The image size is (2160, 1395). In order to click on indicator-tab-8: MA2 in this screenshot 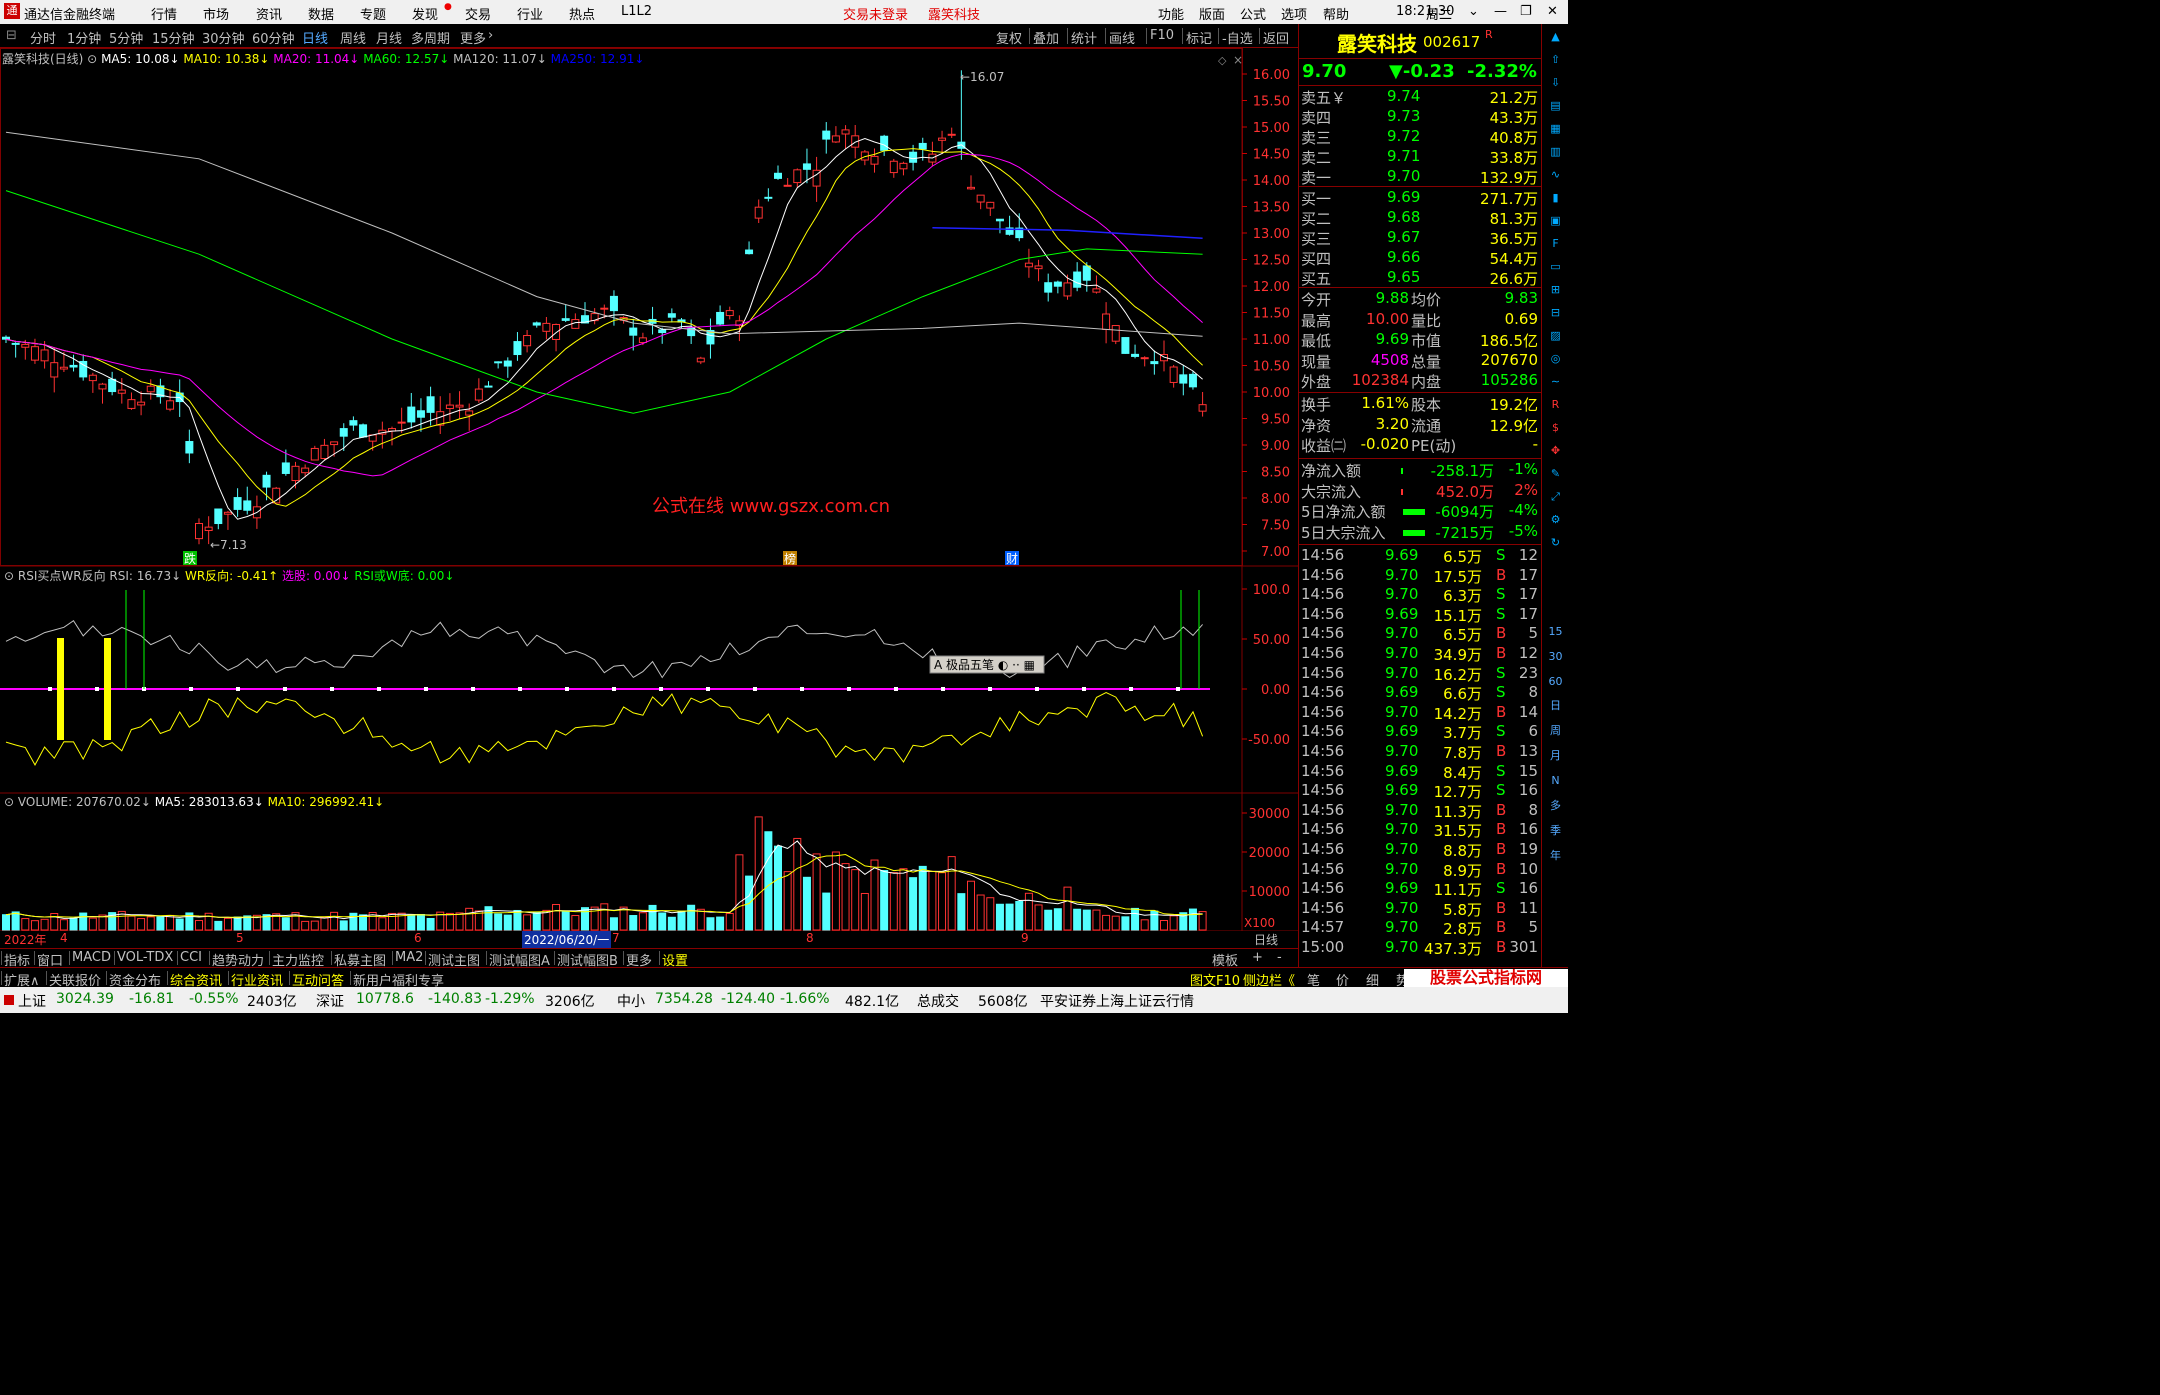, I will do `click(409, 957)`.